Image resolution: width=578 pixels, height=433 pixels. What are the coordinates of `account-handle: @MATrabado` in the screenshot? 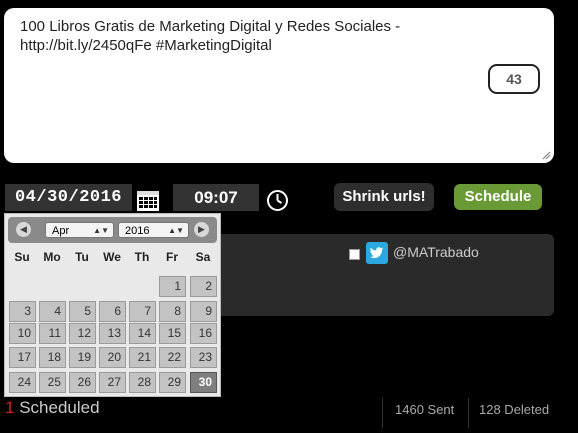 It's located at (436, 252).